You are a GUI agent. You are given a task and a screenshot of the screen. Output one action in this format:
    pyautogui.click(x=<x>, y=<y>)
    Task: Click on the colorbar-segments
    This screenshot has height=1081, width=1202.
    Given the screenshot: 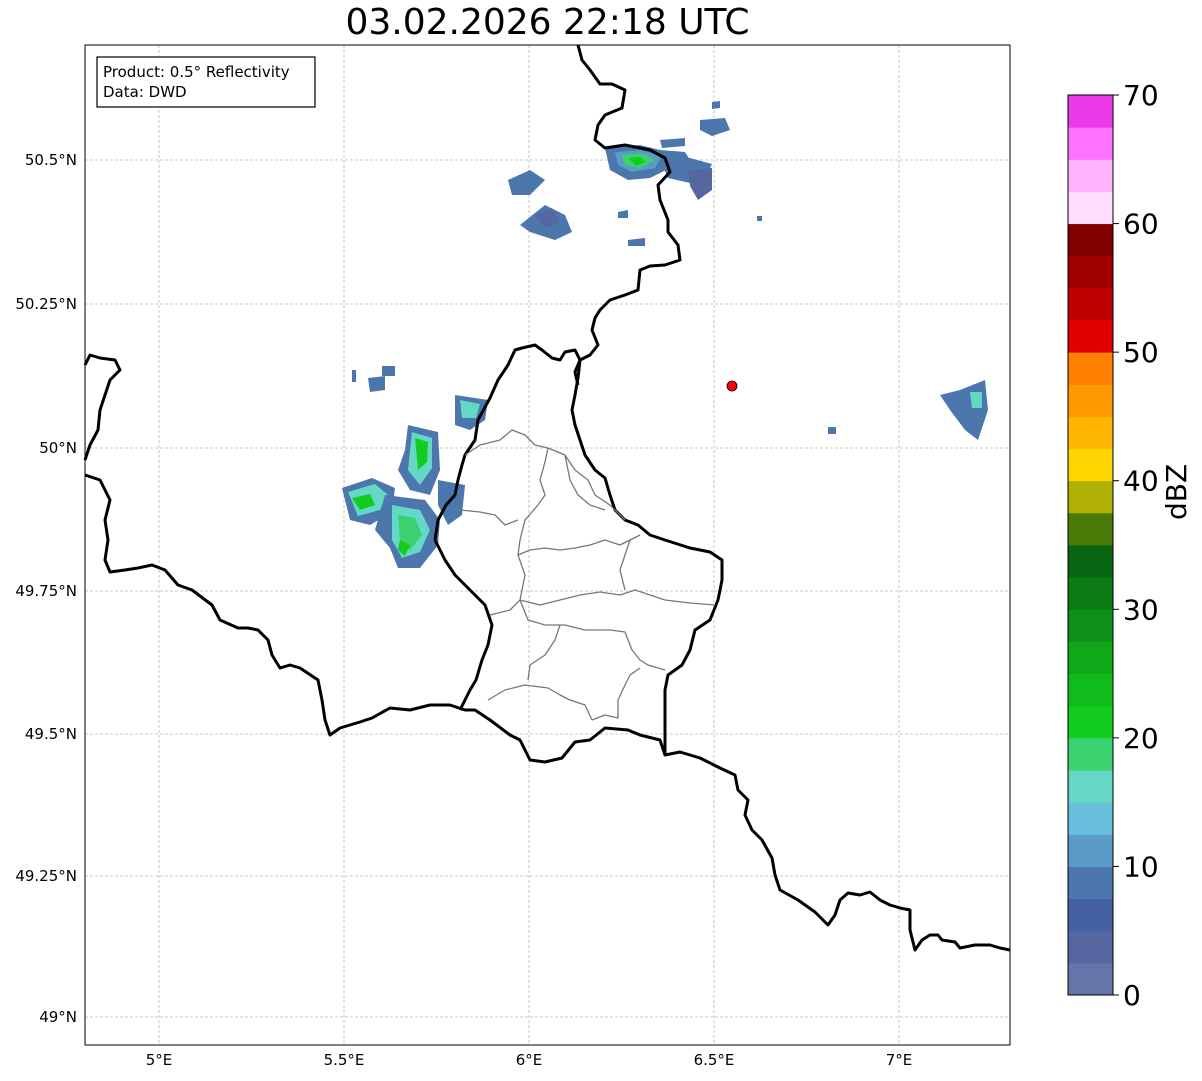 What is the action you would take?
    pyautogui.click(x=1090, y=545)
    